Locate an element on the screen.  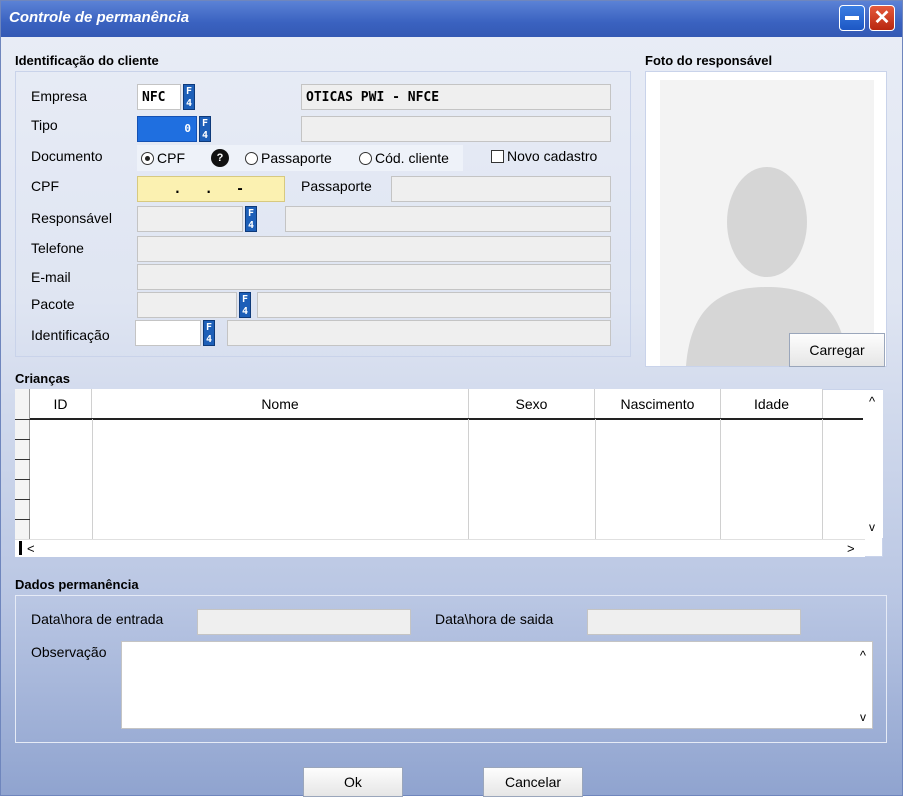
stay-section-title: Dados permanência is located at coordinates (77, 584).